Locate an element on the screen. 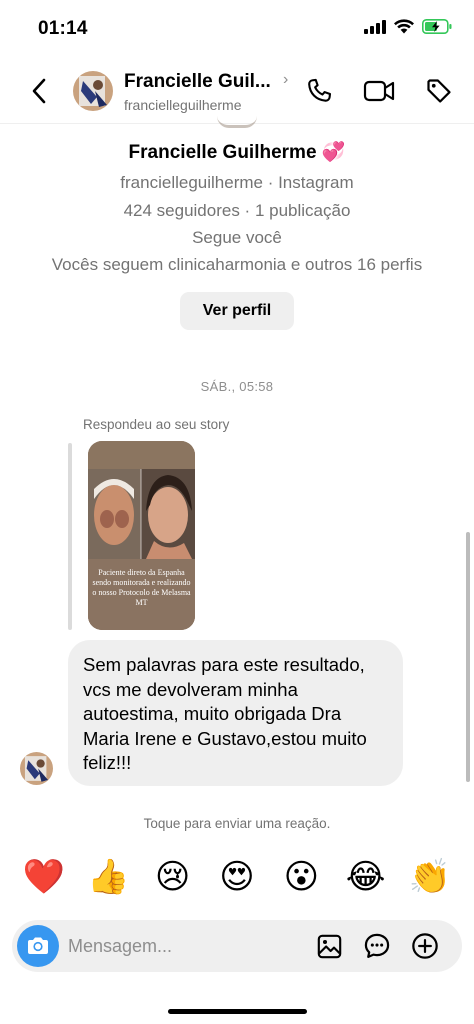 The height and width of the screenshot is (1024, 474). reply-indicator-bar is located at coordinates (70, 536).